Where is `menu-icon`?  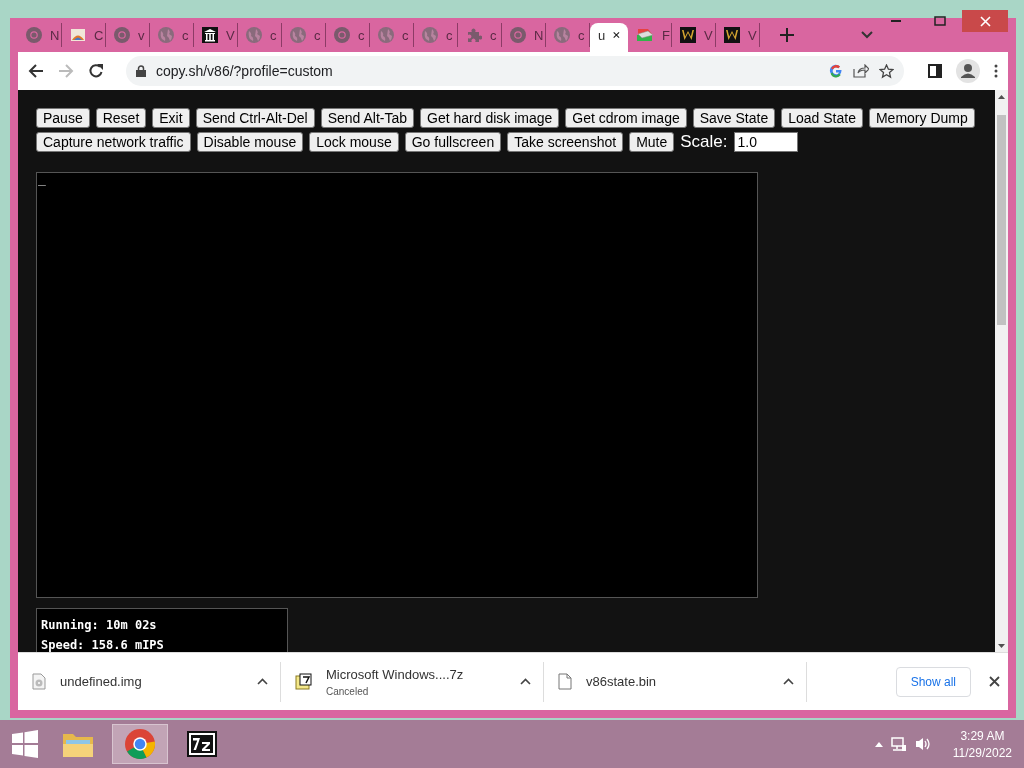 menu-icon is located at coordinates (996, 71).